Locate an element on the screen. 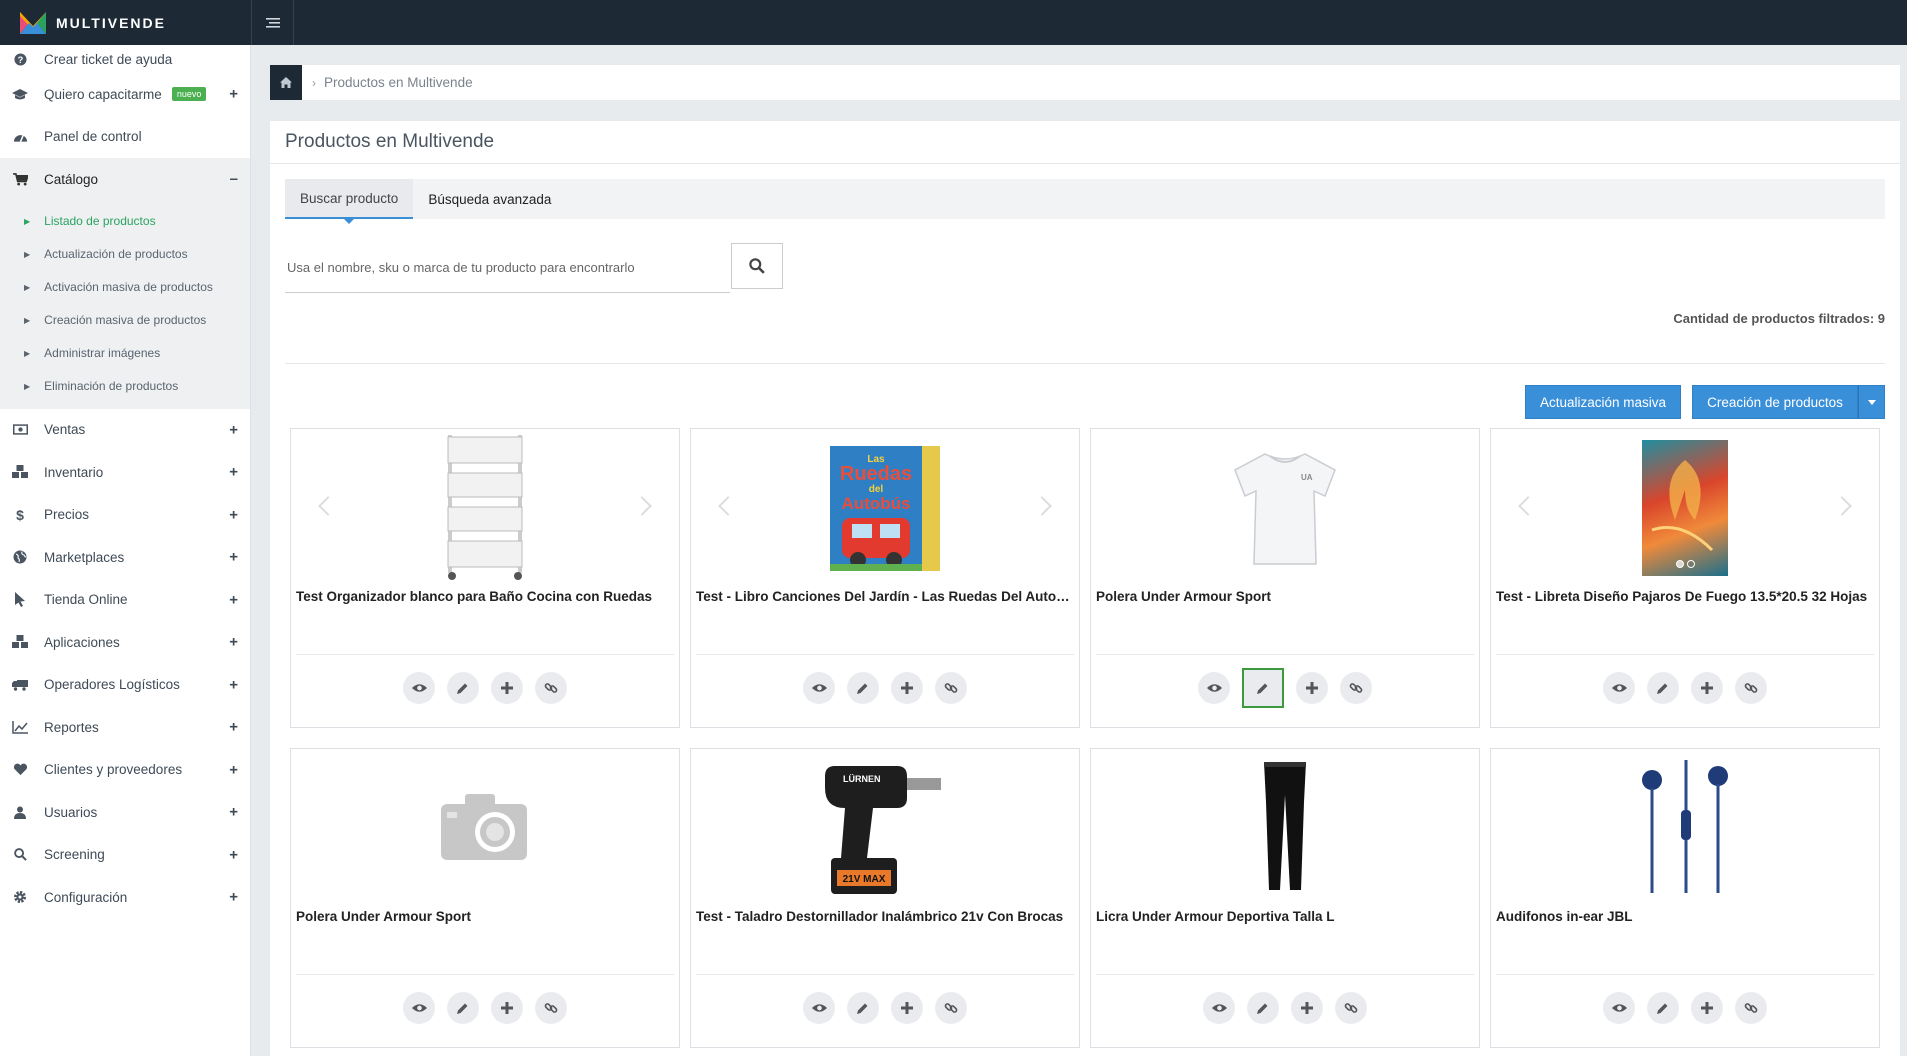  mass-update-button: Actualización masiva is located at coordinates (1603, 402).